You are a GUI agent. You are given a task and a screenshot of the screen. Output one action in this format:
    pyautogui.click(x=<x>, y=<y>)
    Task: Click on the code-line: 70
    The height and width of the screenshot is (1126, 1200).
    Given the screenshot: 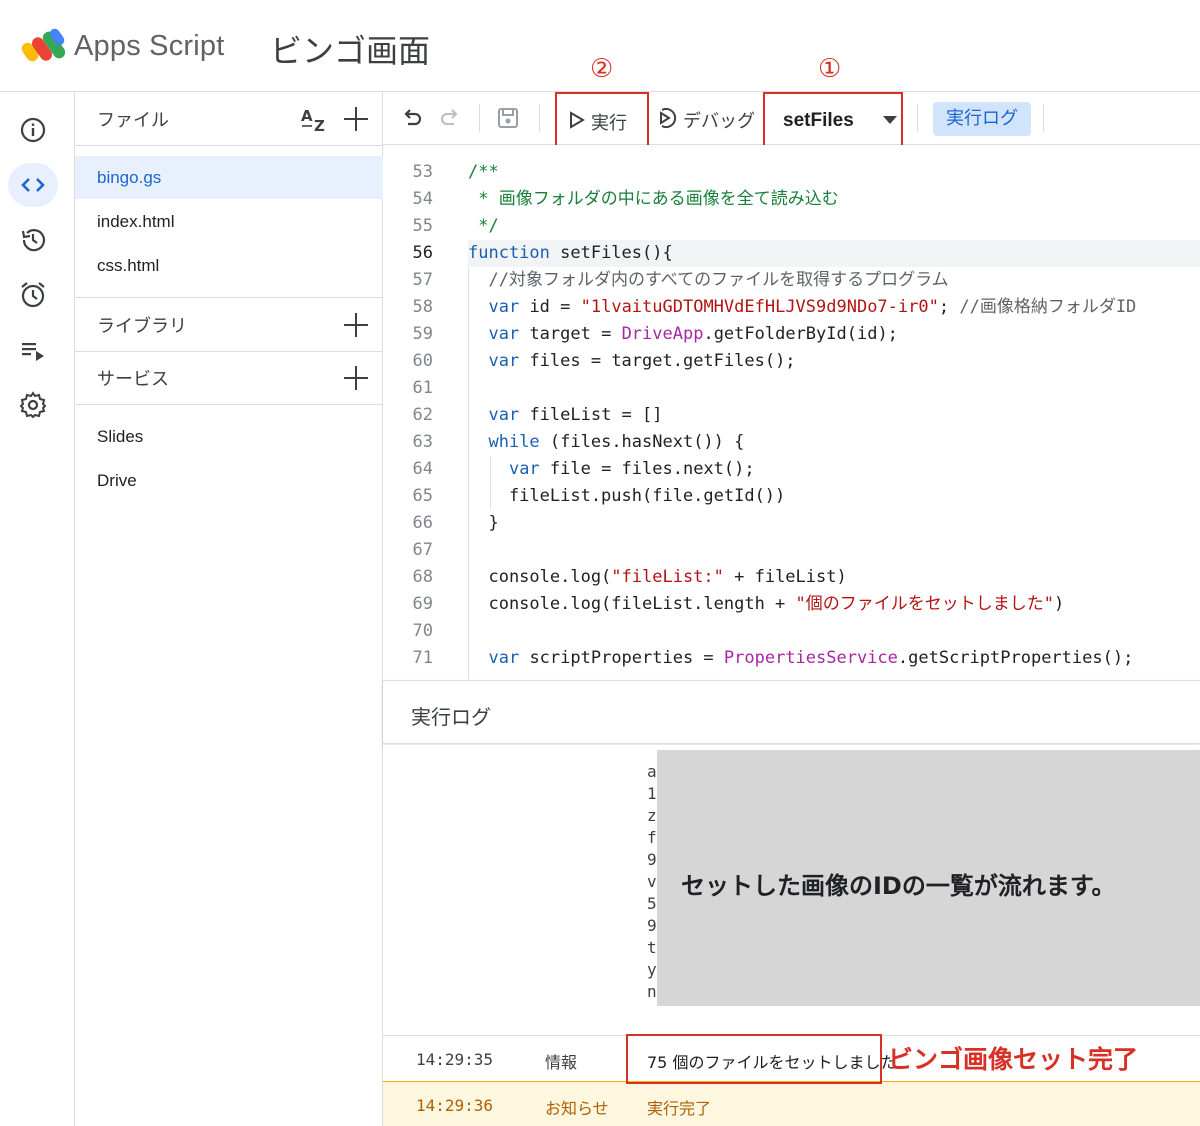 What is the action you would take?
    pyautogui.click(x=791, y=631)
    